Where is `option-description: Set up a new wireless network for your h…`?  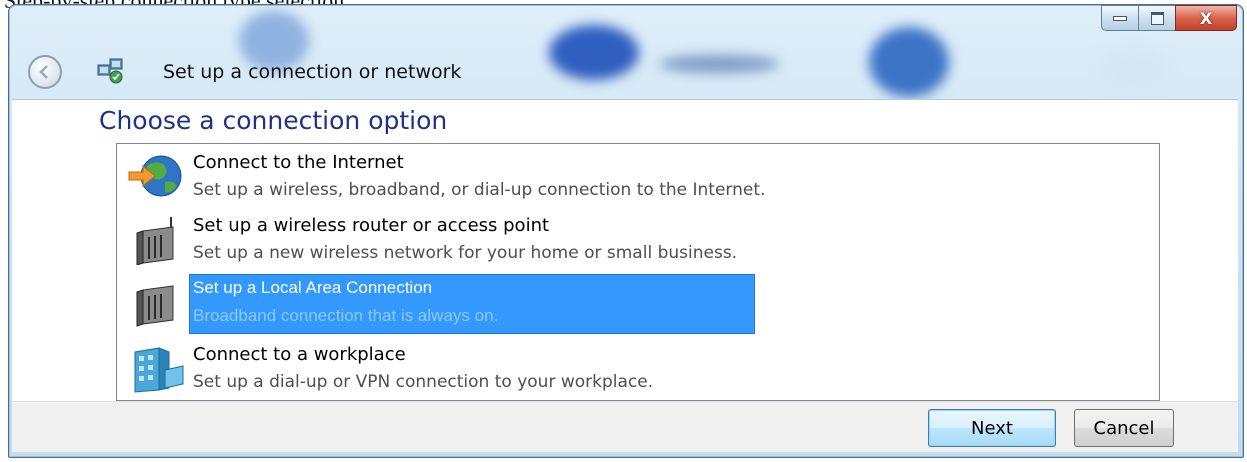 option-description: Set up a new wireless network for your h… is located at coordinates (465, 253).